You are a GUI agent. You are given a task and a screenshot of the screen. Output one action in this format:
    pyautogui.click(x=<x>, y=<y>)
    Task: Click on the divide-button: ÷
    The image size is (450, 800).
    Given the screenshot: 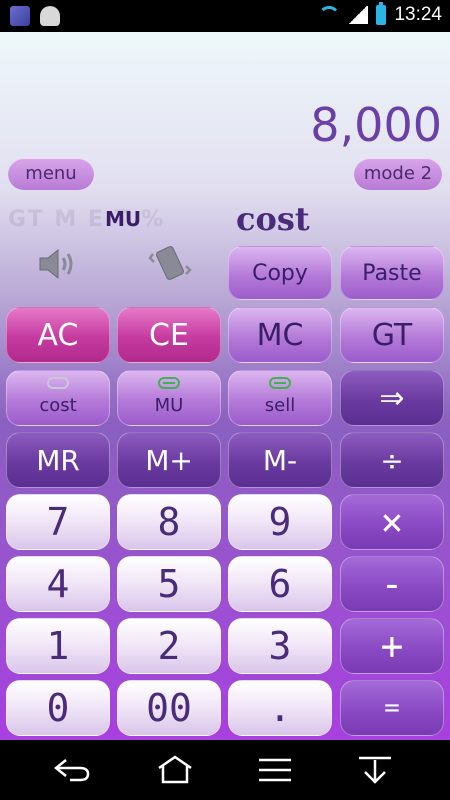 What is the action you would take?
    pyautogui.click(x=392, y=460)
    